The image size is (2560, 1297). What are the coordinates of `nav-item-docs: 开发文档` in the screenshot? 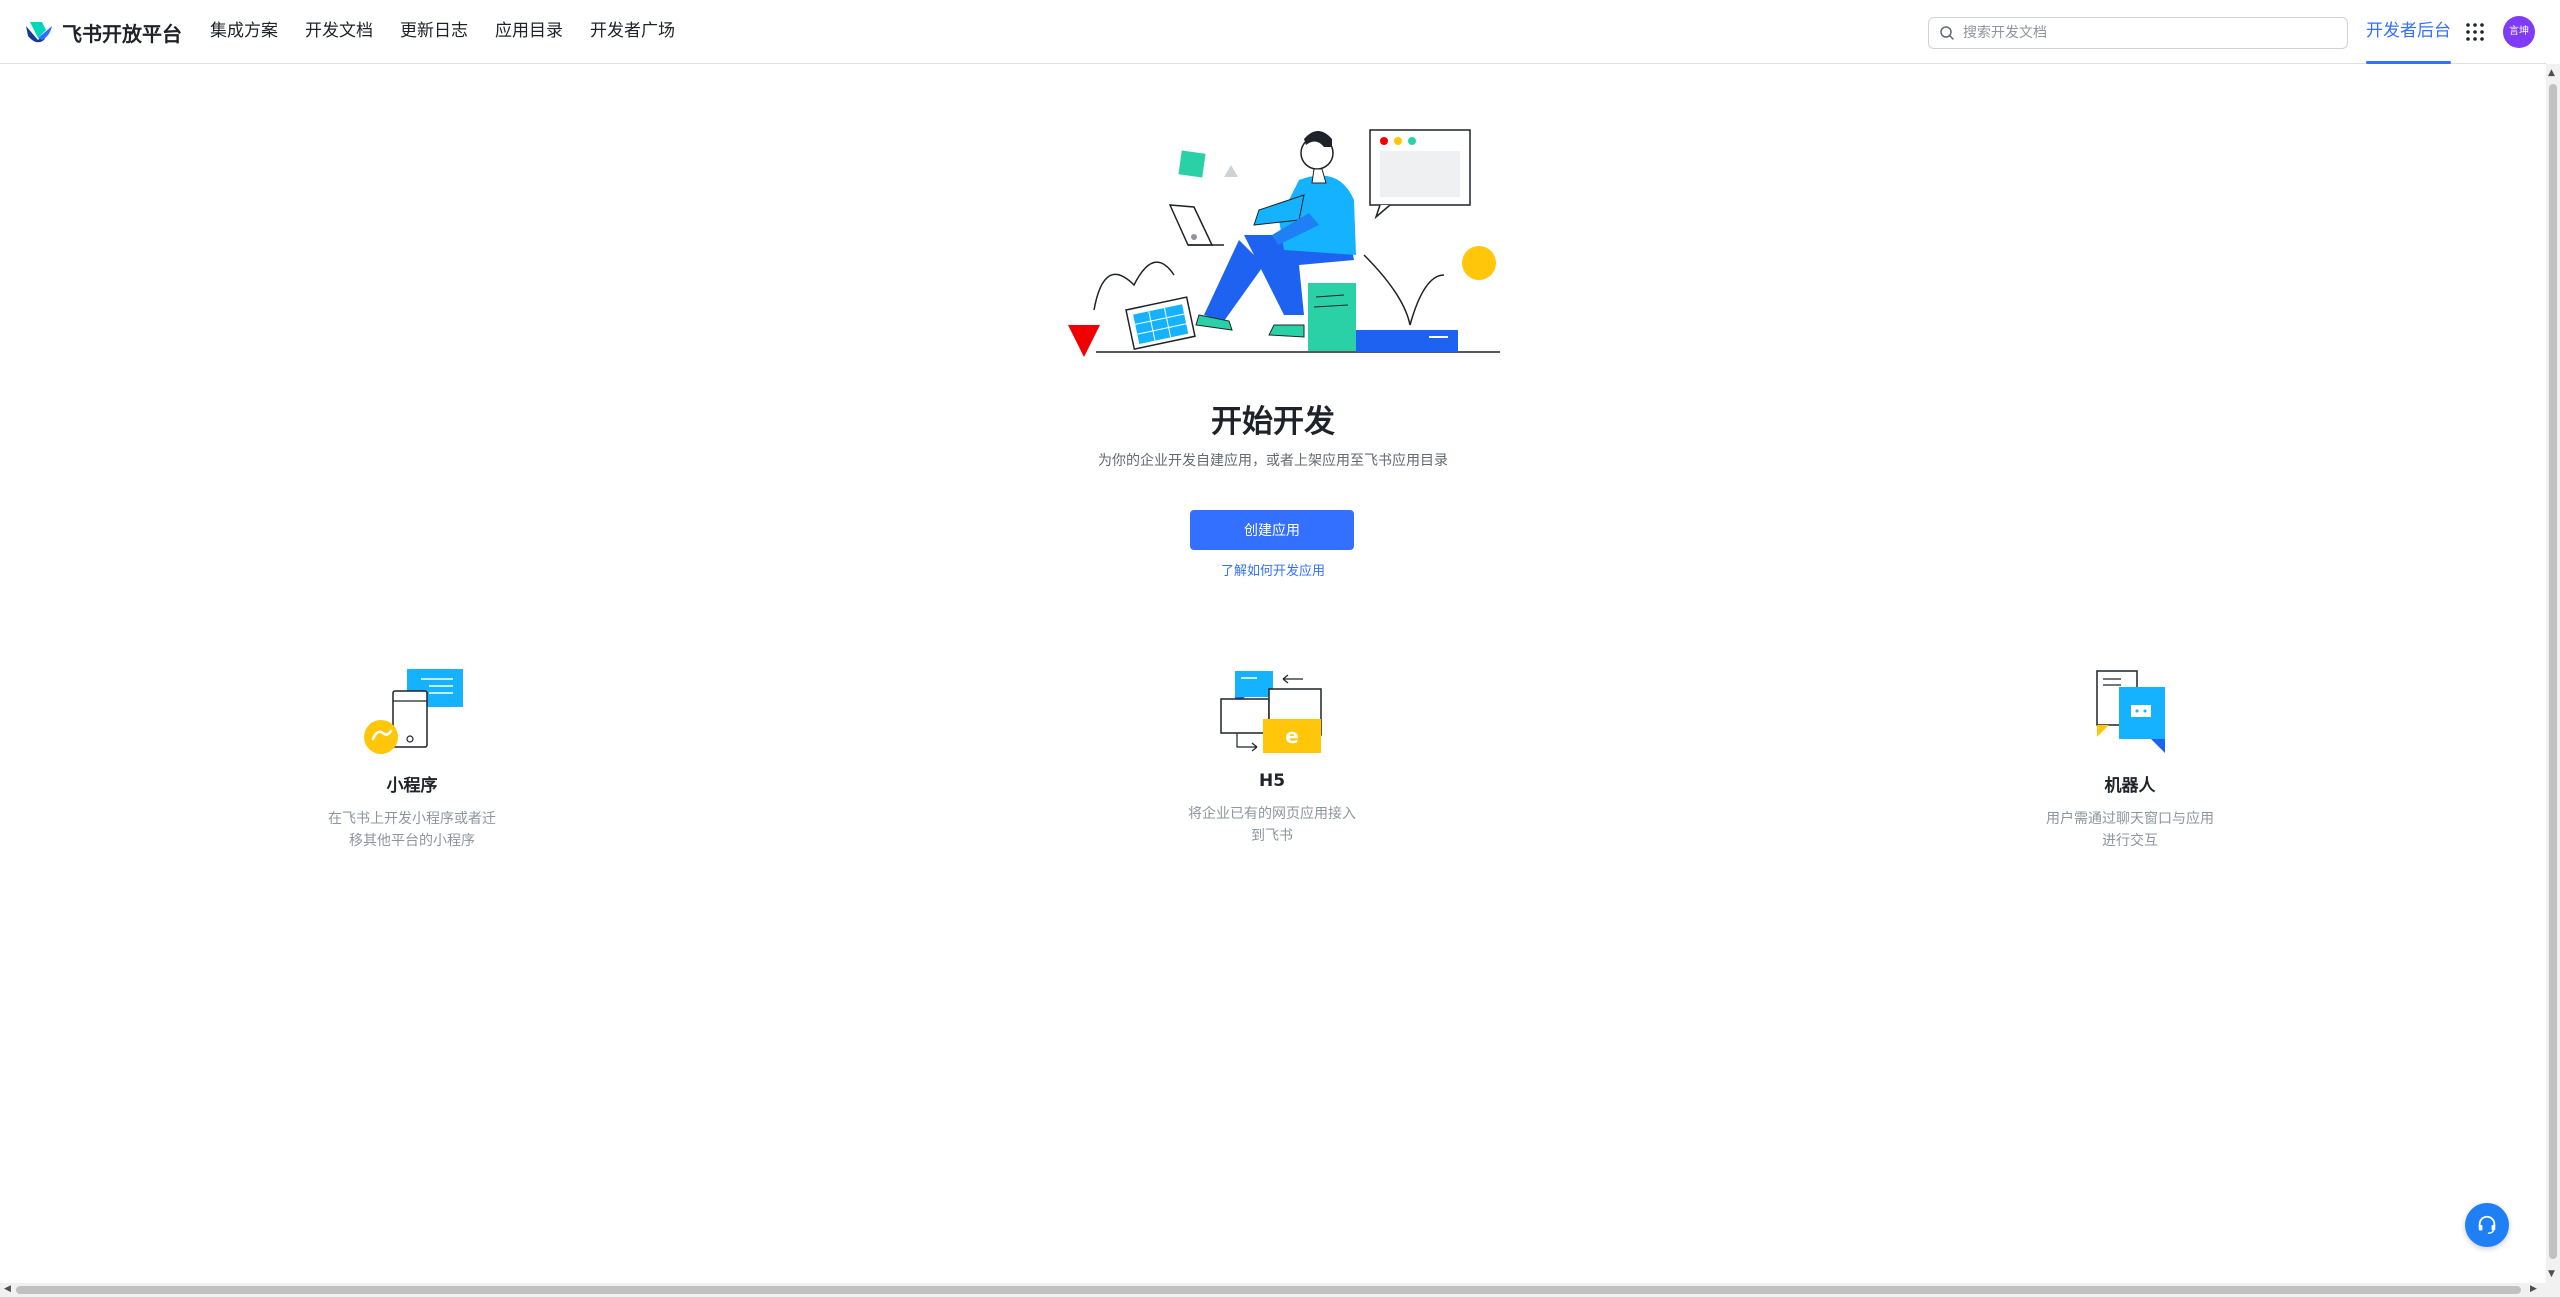 It's located at (339, 32).